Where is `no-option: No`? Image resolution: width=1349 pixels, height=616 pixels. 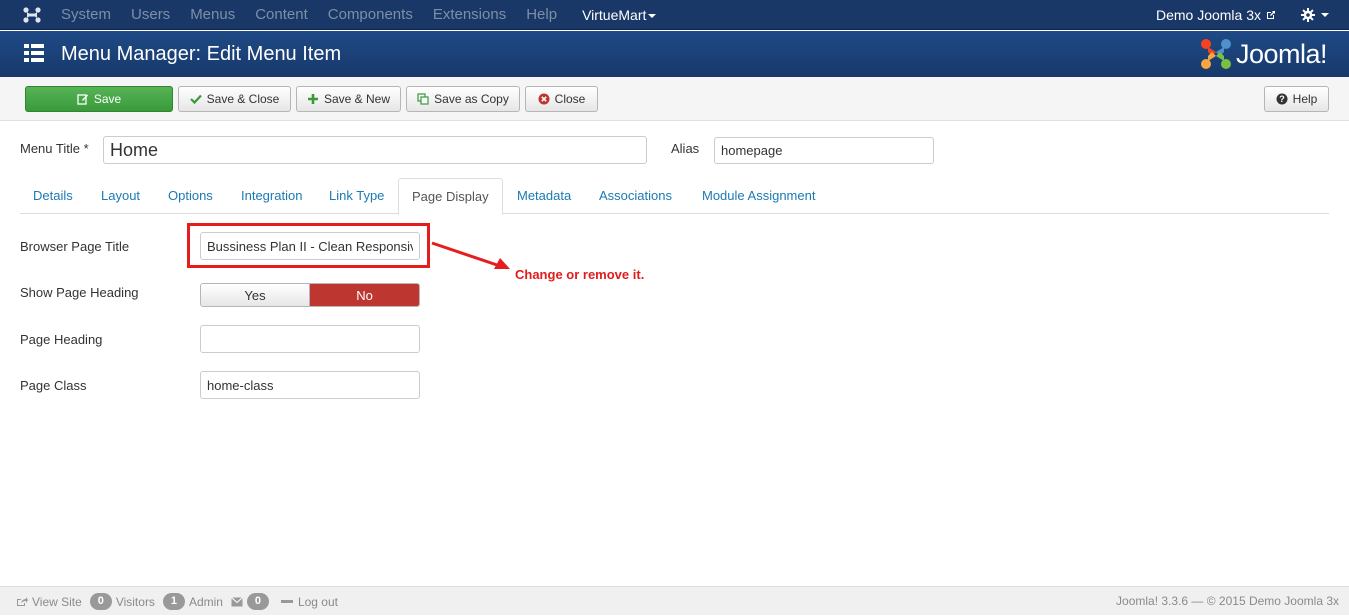
no-option: No is located at coordinates (364, 295).